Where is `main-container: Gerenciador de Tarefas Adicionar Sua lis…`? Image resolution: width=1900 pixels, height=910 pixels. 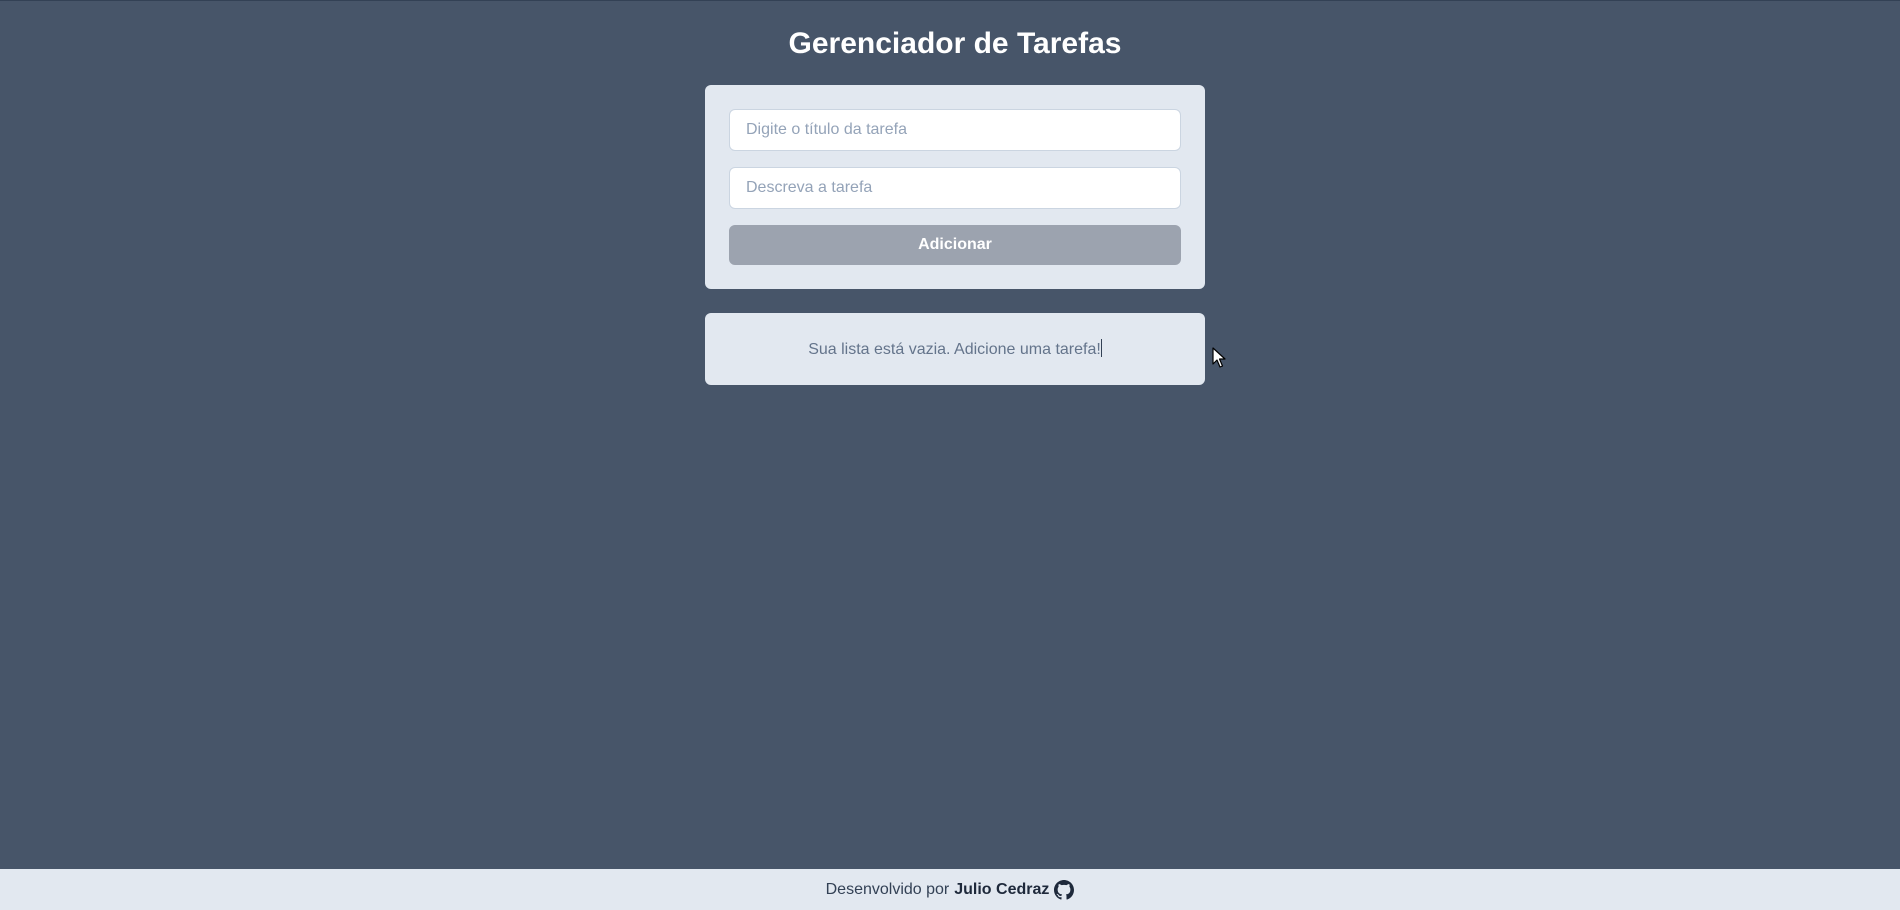
main-container: Gerenciador de Tarefas Adicionar Sua lis… is located at coordinates (955, 192).